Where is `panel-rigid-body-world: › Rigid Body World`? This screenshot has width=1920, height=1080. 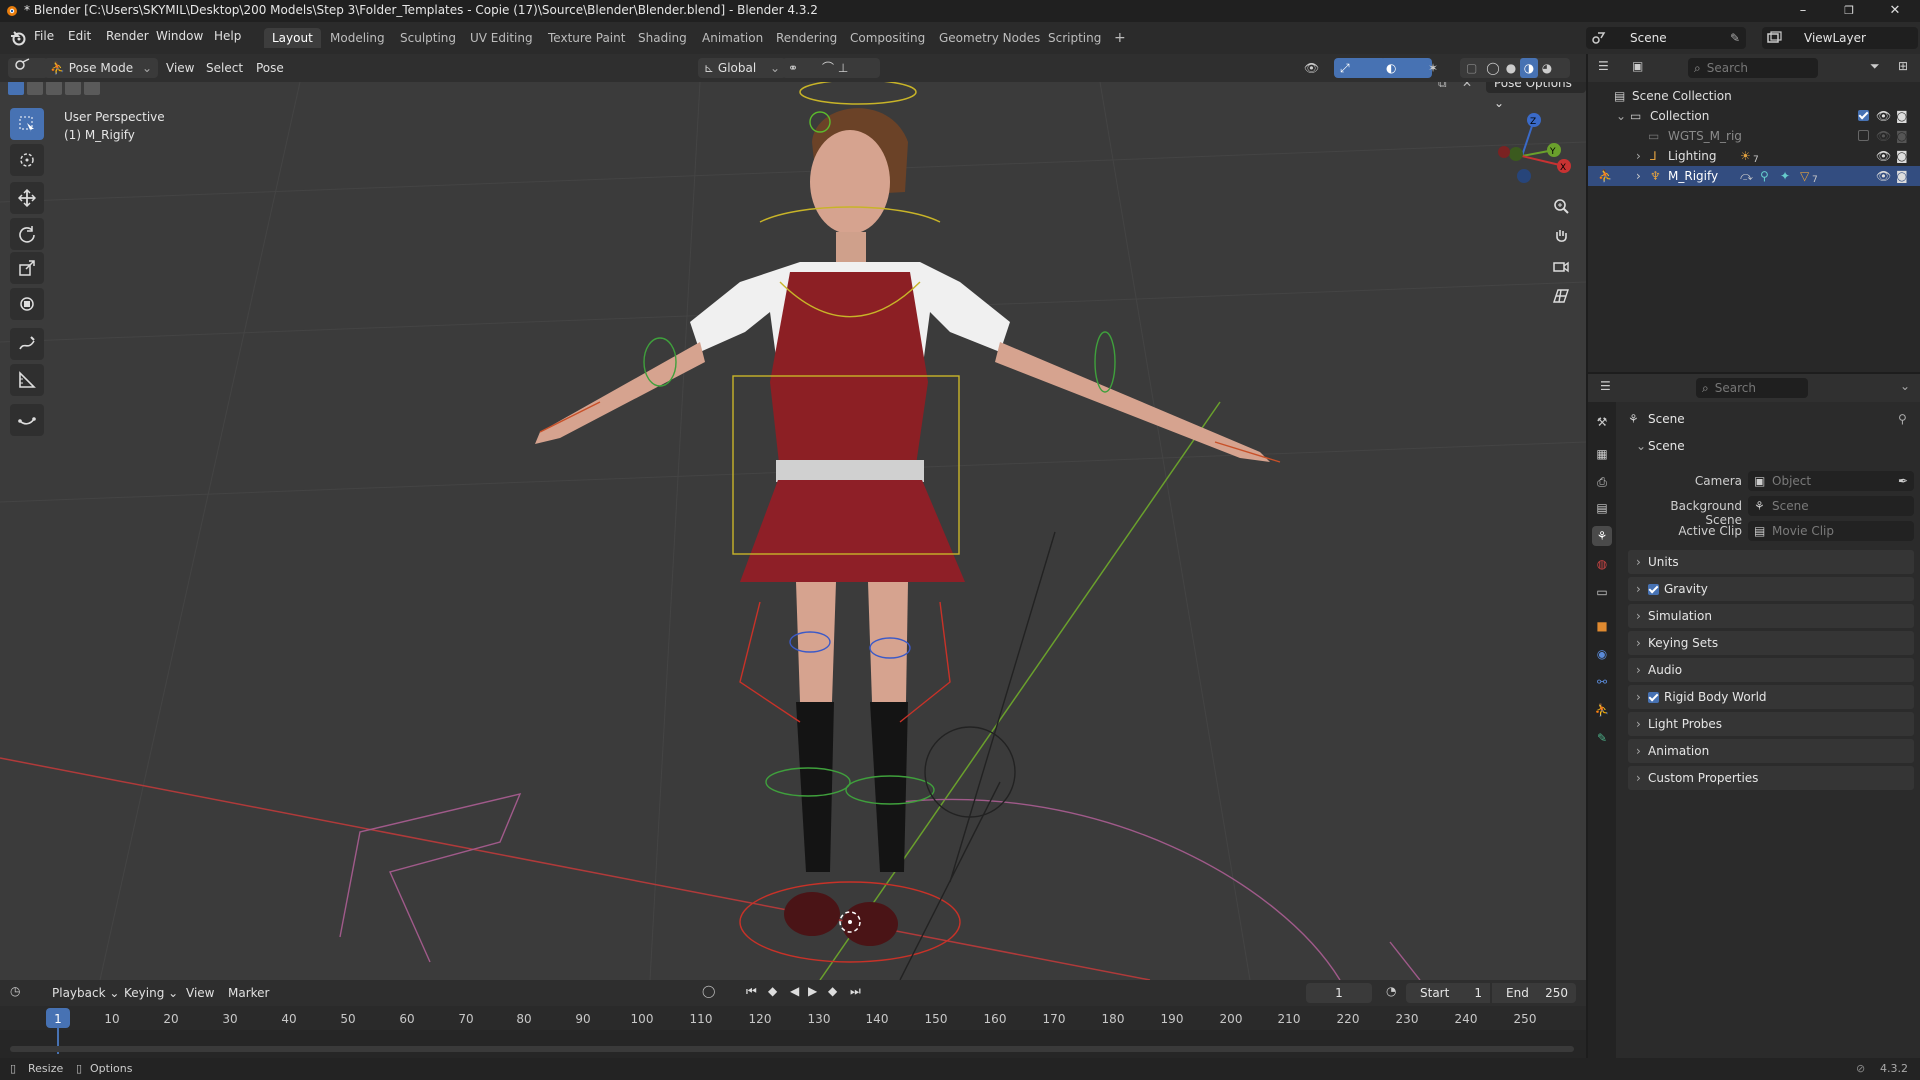
panel-rigid-body-world: › Rigid Body World is located at coordinates (1771, 697).